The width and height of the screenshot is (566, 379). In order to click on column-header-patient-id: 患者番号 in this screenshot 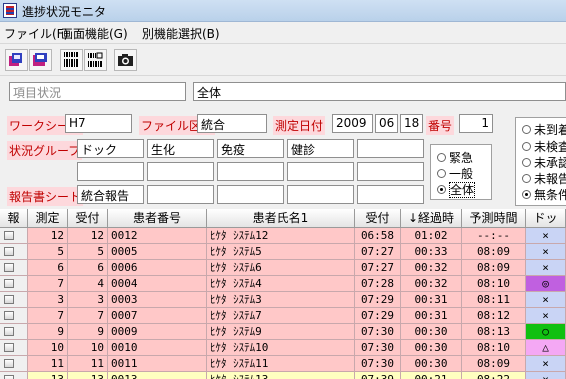, I will do `click(157, 218)`.